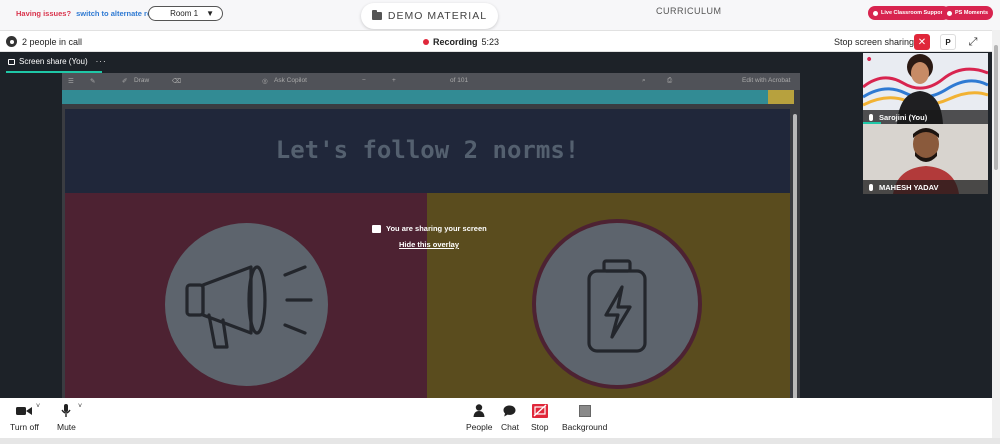 The width and height of the screenshot is (1000, 444). Describe the element at coordinates (265, 81) in the screenshot. I see `copilot-icon: ◎` at that location.